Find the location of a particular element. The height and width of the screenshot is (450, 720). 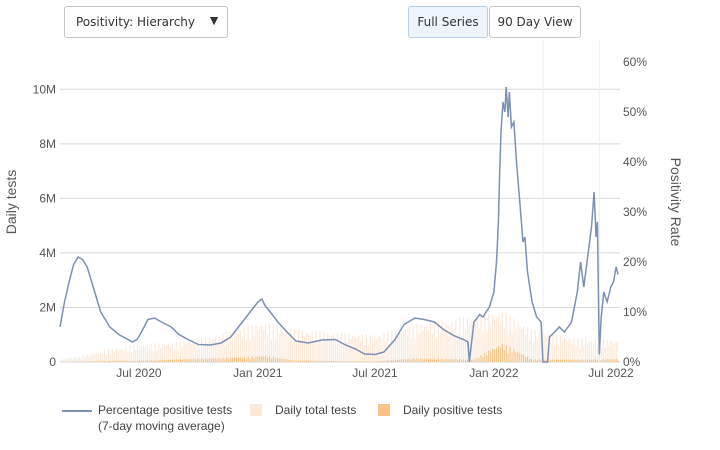

right-tick-label: 10% is located at coordinates (635, 312).